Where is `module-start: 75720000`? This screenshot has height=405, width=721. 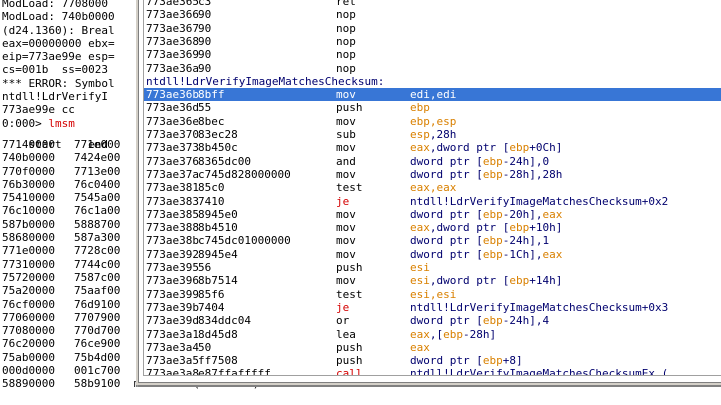 module-start: 75720000 is located at coordinates (28, 277).